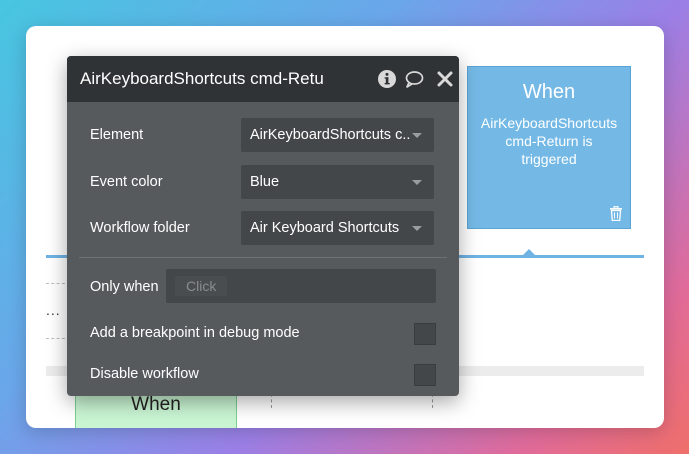 This screenshot has width=689, height=454. I want to click on info-icon, so click(387, 79).